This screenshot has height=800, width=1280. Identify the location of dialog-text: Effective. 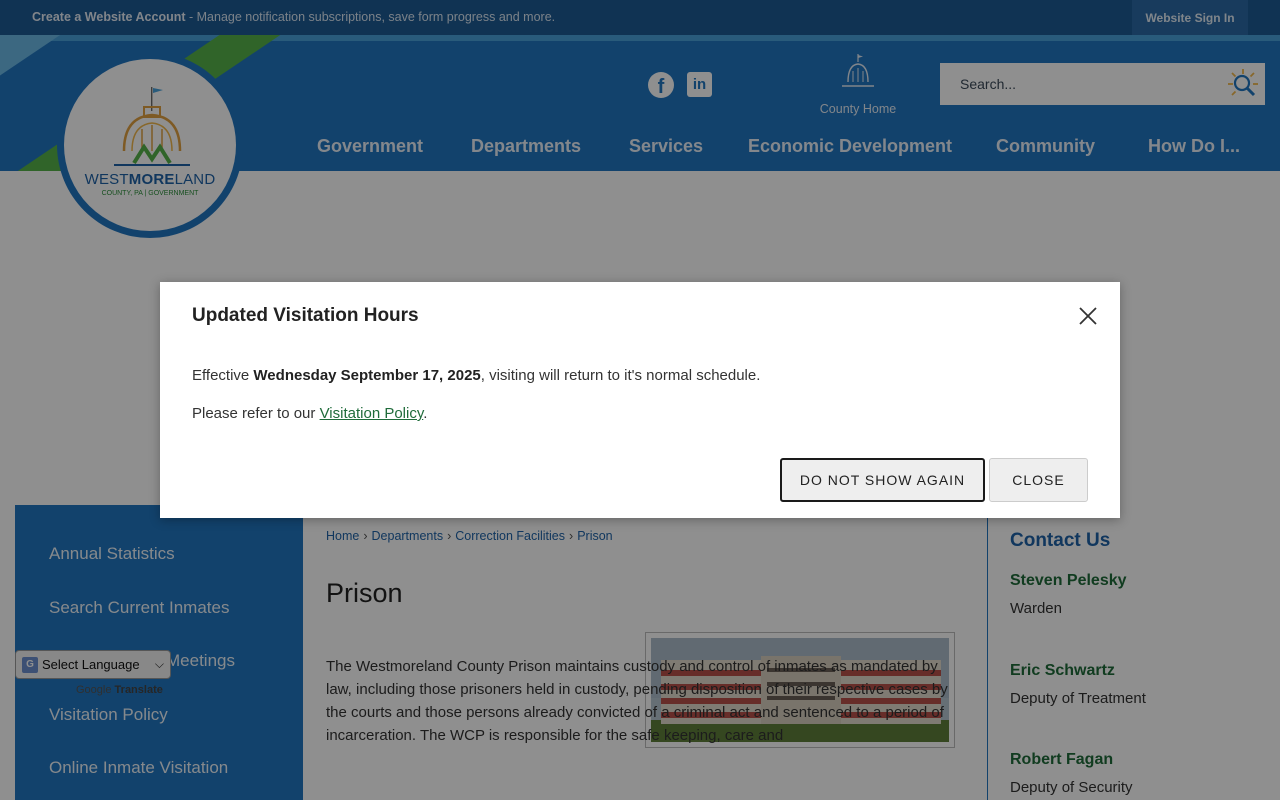
(223, 375).